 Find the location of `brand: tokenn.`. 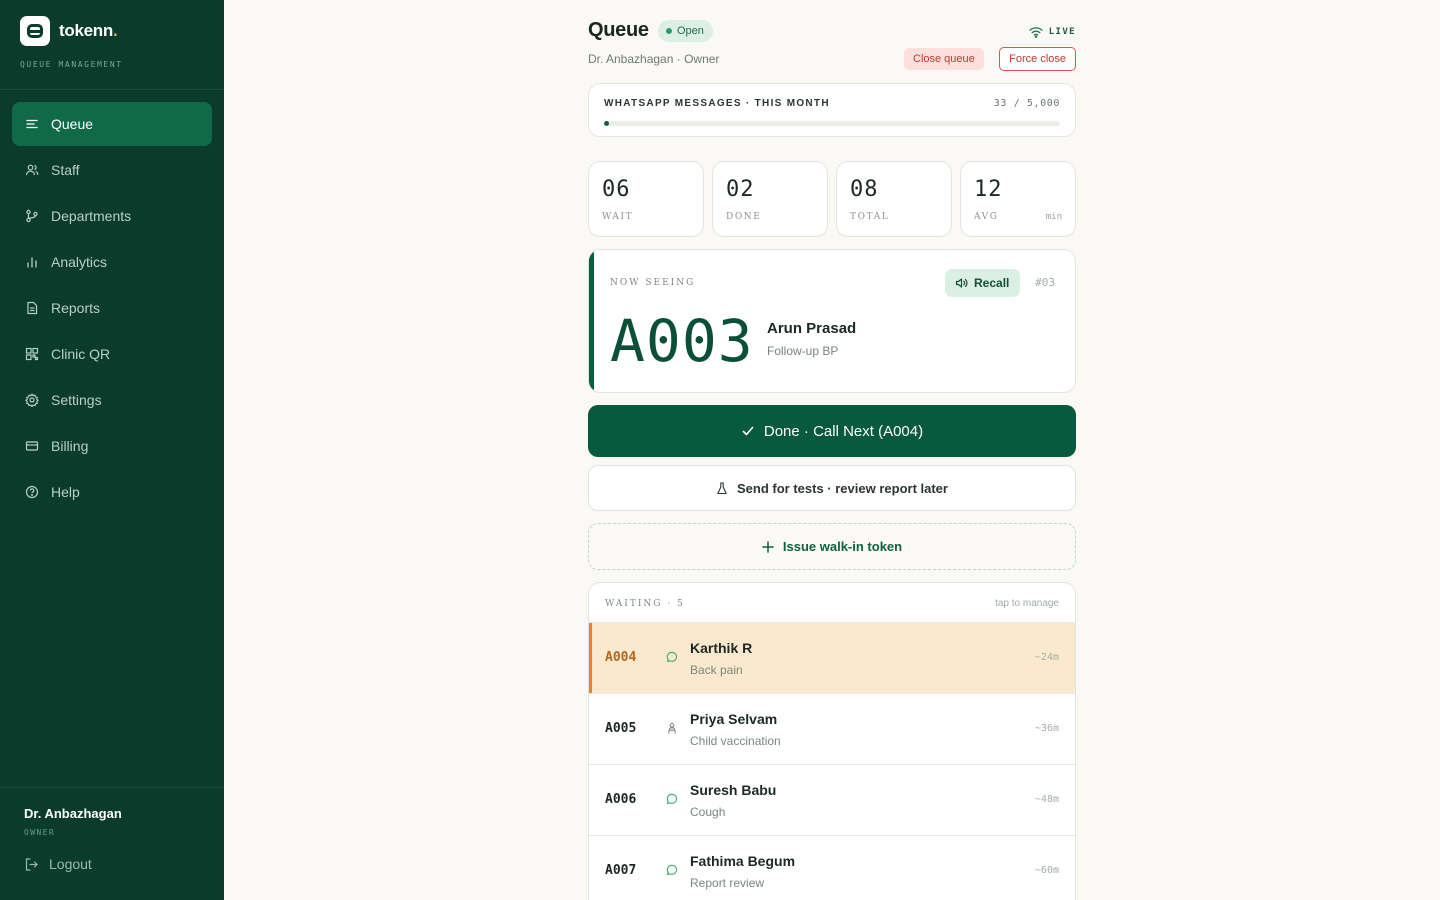

brand: tokenn. is located at coordinates (69, 31).